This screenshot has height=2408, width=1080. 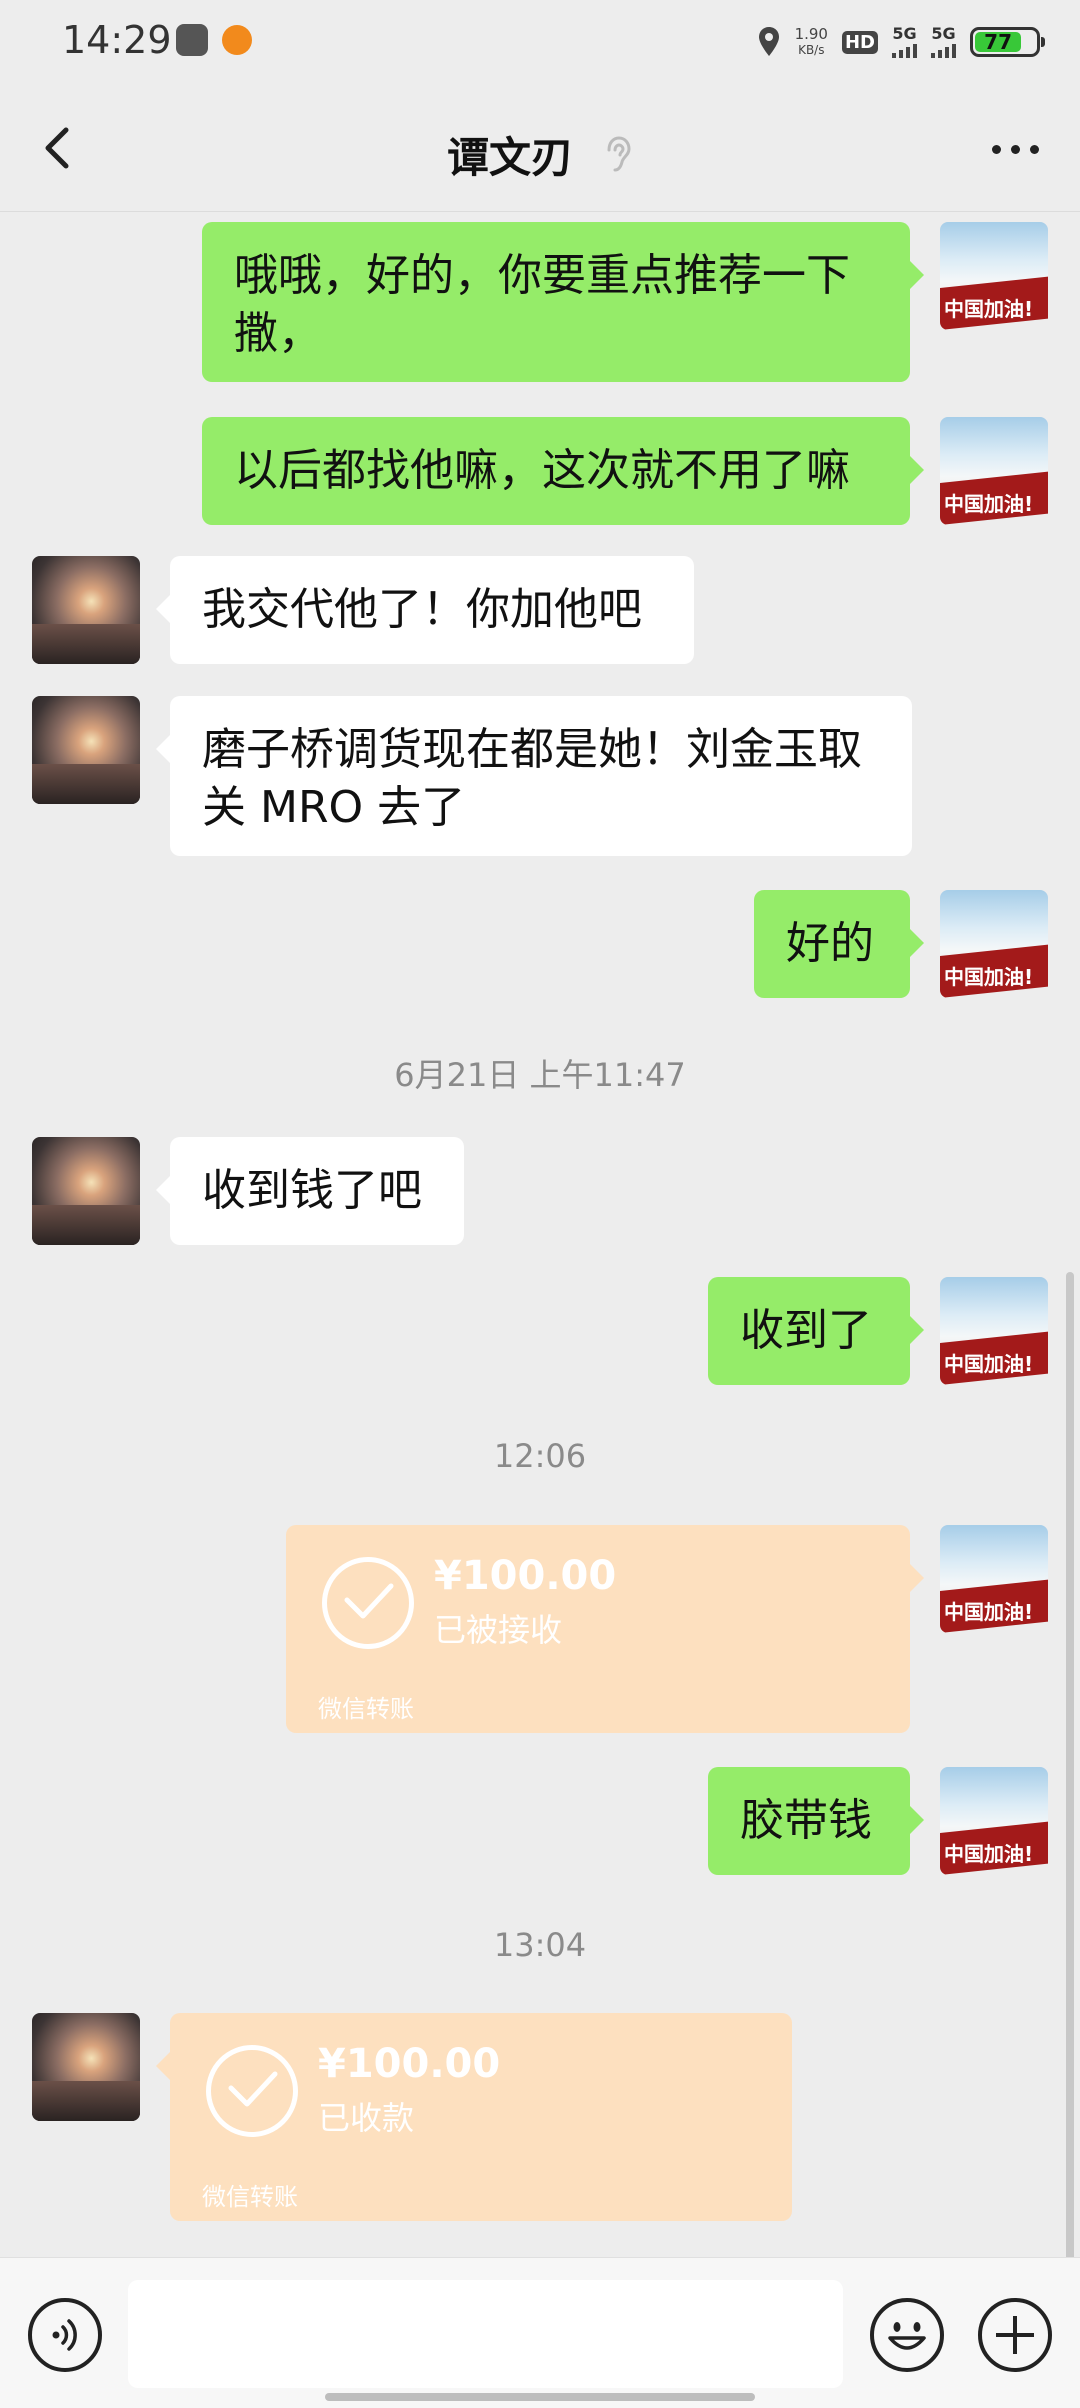 I want to click on message-bubble-received: 我交代他了！你加他吧, so click(x=425, y=610).